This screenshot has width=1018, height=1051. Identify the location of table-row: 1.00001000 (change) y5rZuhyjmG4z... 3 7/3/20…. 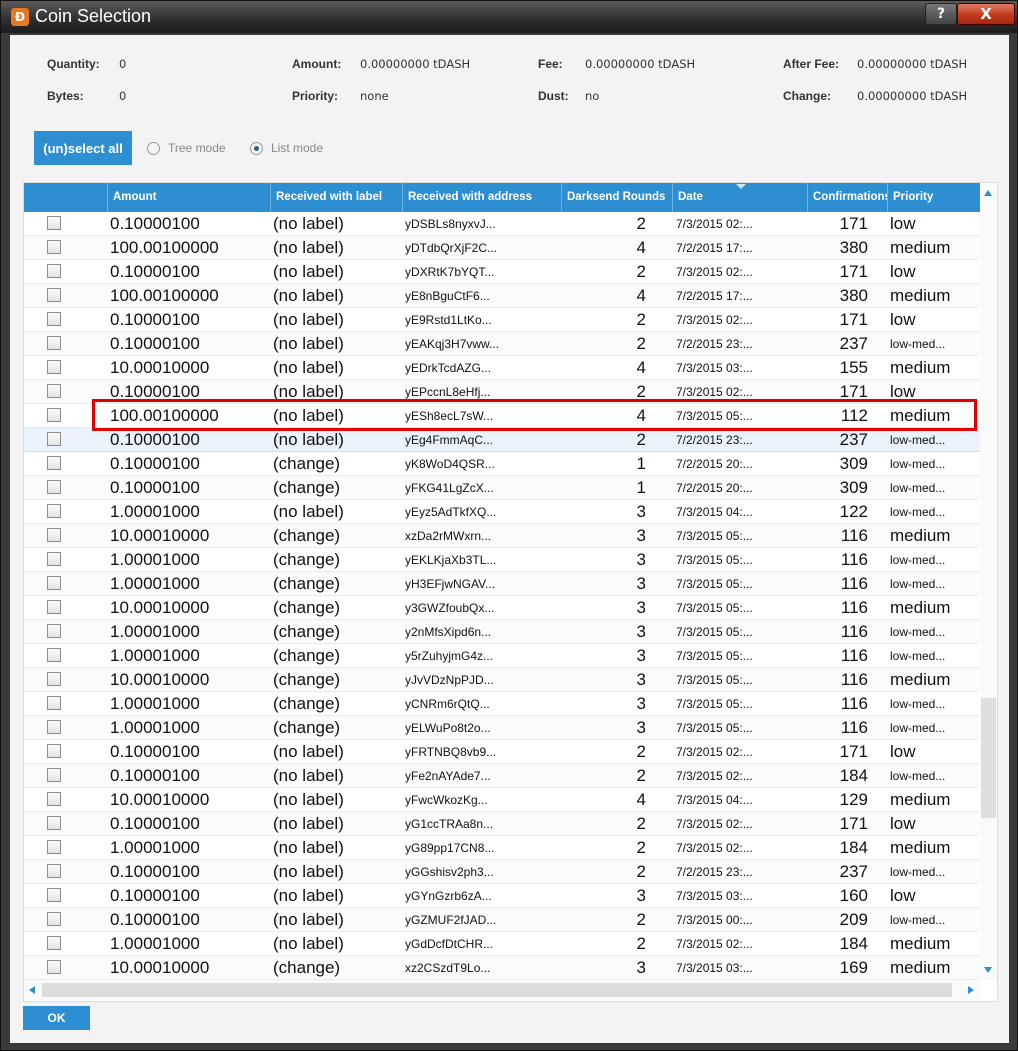
(502, 656).